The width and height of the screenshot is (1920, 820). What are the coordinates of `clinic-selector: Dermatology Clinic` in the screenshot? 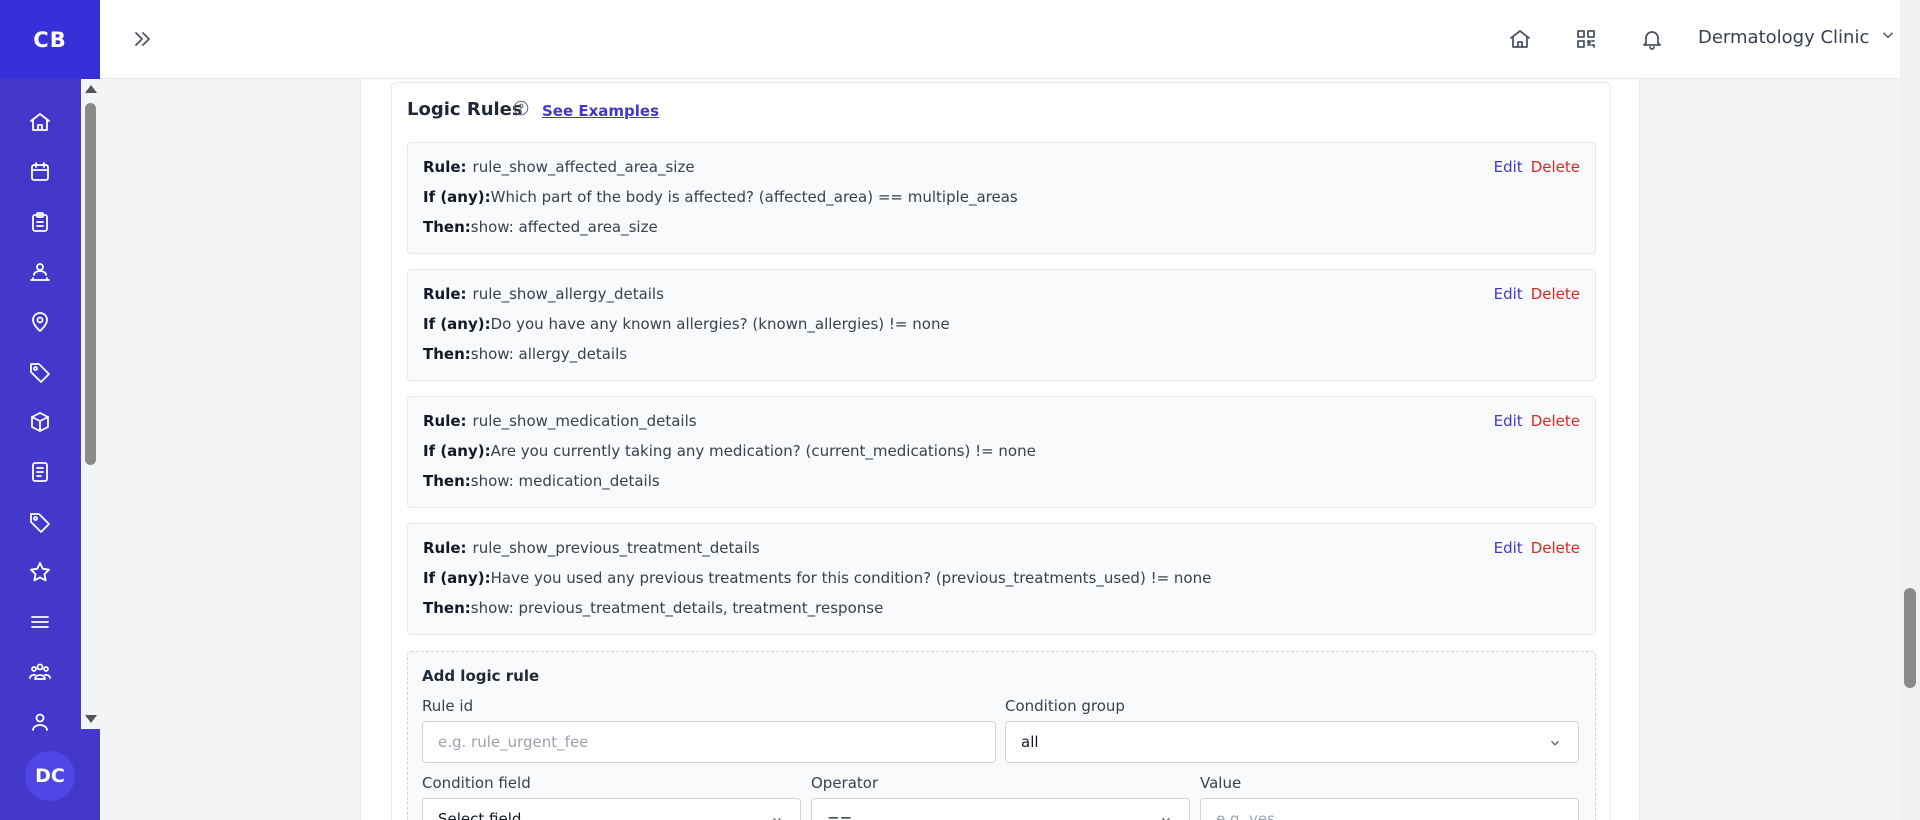 It's located at (1797, 37).